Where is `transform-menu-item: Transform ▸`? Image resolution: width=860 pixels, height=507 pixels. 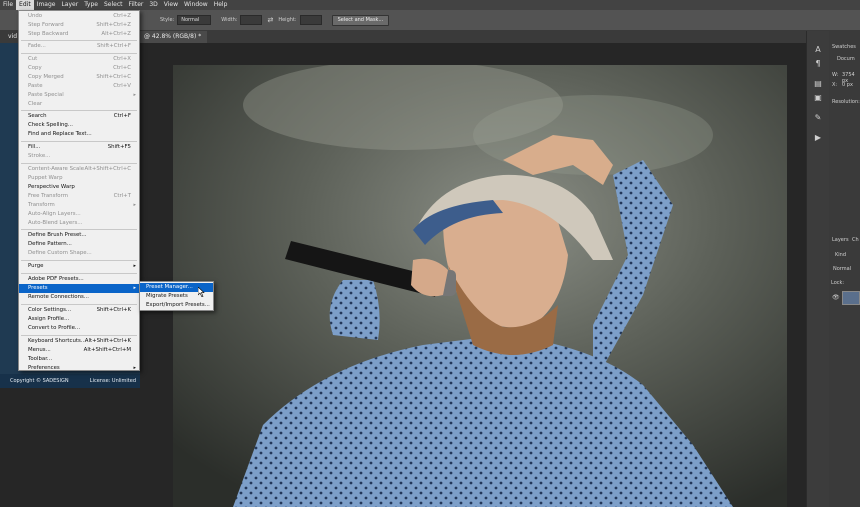 transform-menu-item: Transform ▸ is located at coordinates (79, 205).